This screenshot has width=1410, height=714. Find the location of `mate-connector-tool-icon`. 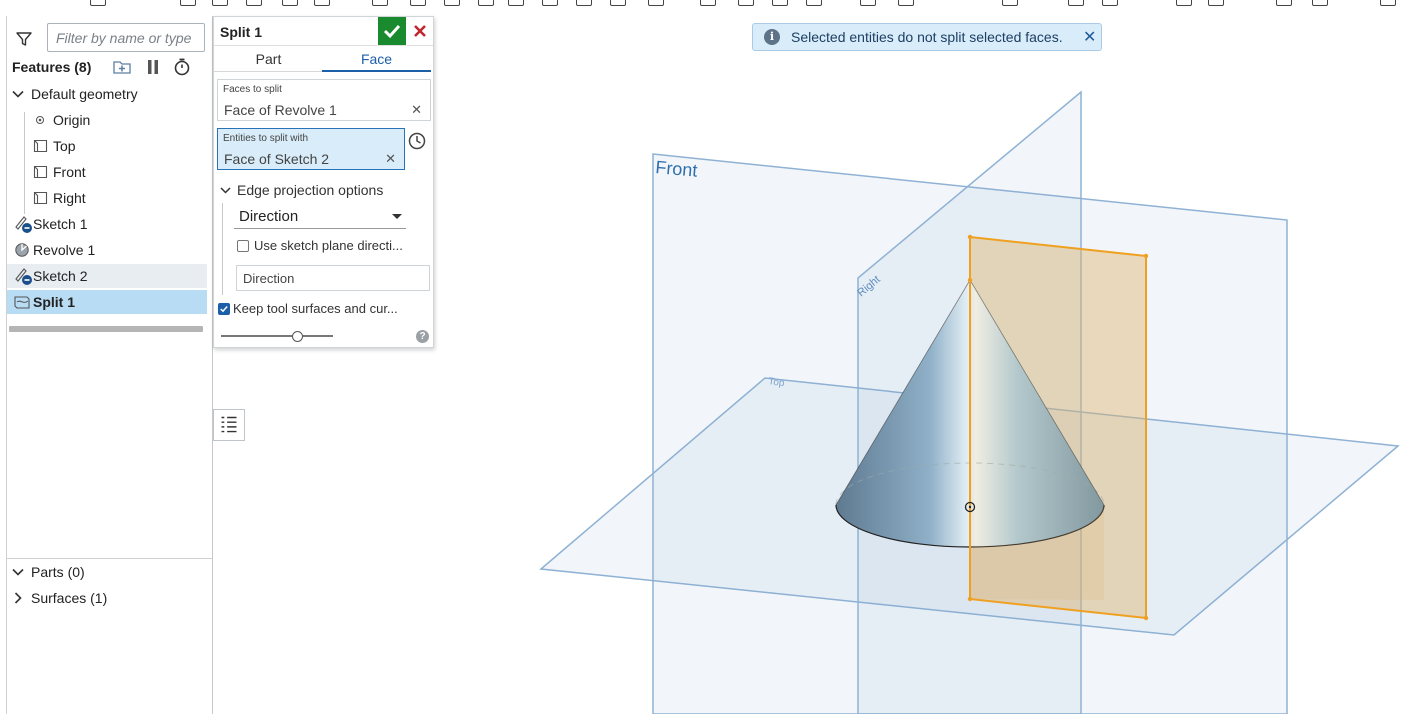

mate-connector-tool-icon is located at coordinates (906, 3).